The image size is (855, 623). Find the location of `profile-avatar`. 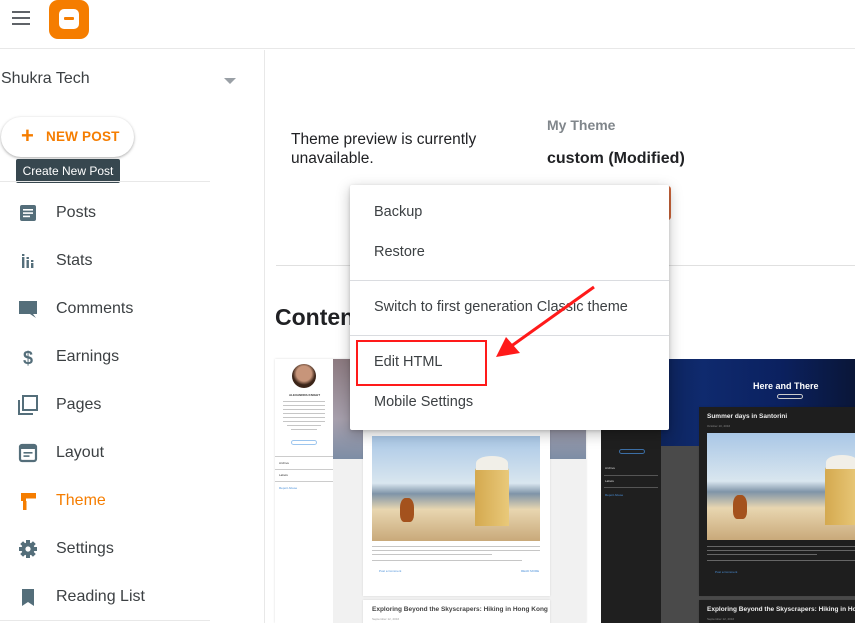

profile-avatar is located at coordinates (304, 376).